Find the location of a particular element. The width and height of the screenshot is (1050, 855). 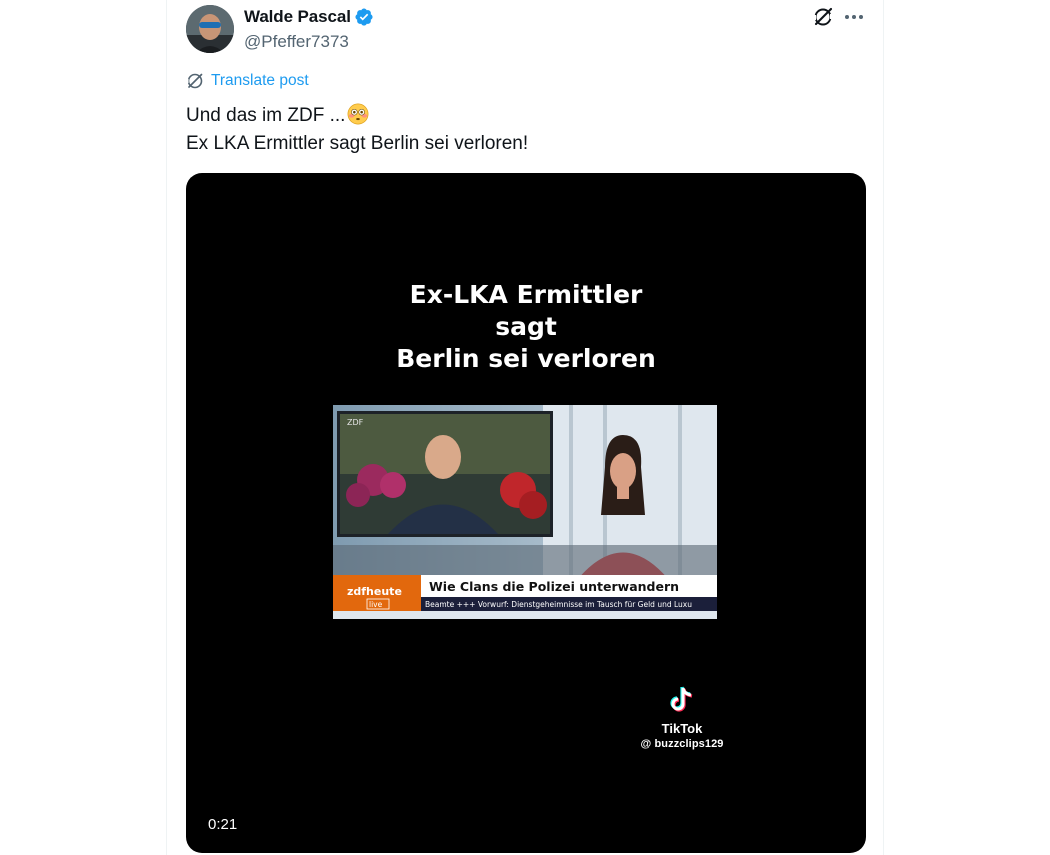

grok-button is located at coordinates (823, 17).